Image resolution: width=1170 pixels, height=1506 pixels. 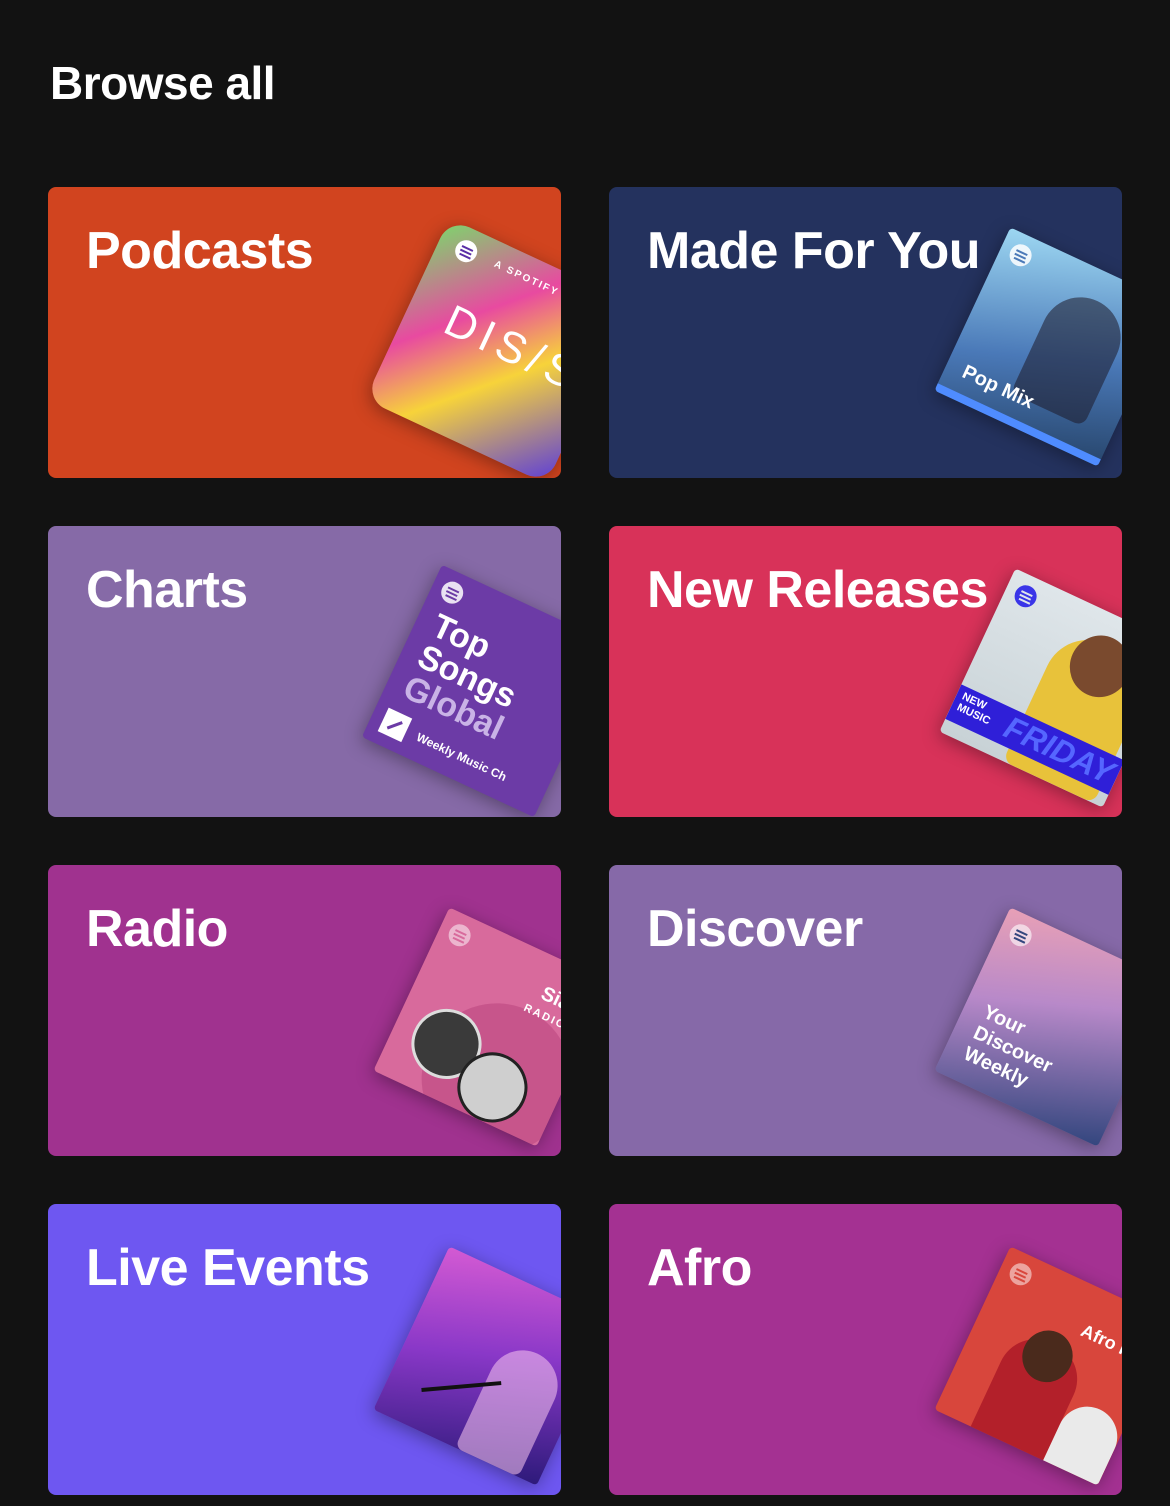 What do you see at coordinates (304, 1010) in the screenshot?
I see `tile-radio: Radio Sia RADIO` at bounding box center [304, 1010].